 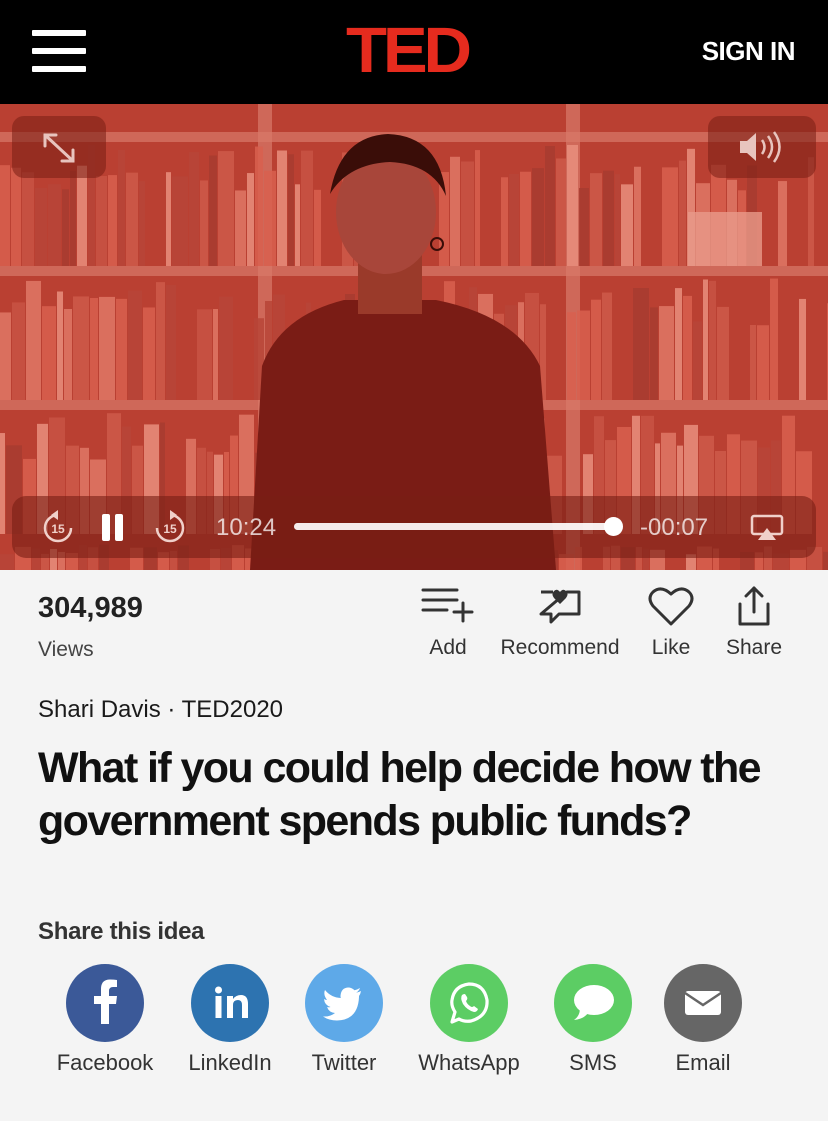 I want to click on whatsapp-label: WhatsApp, so click(x=469, y=1062).